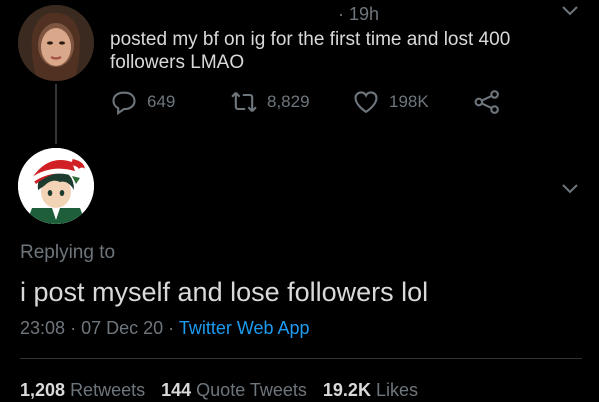  I want to click on like-count: 198K, so click(409, 101).